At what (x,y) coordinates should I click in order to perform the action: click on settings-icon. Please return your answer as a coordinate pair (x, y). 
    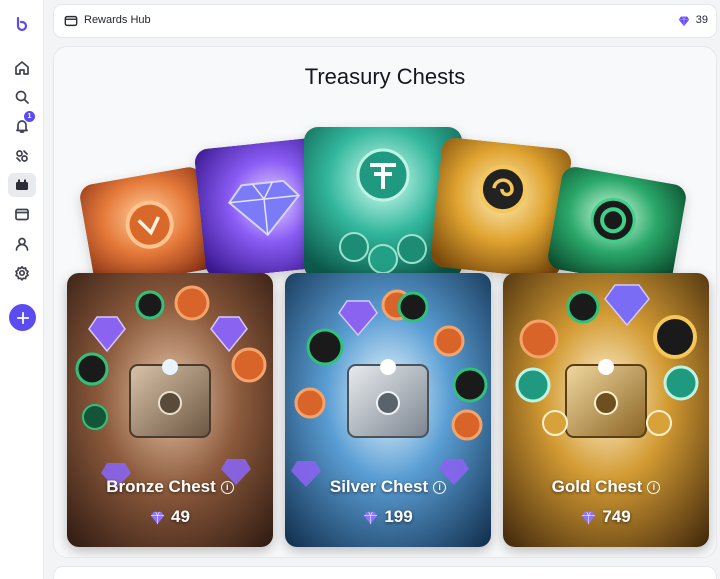
    Looking at the image, I should click on (22, 273).